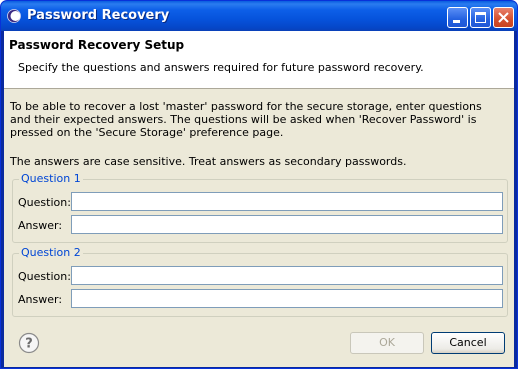 The height and width of the screenshot is (369, 518). Describe the element at coordinates (51, 252) in the screenshot. I see `group-legend: Question 2` at that location.